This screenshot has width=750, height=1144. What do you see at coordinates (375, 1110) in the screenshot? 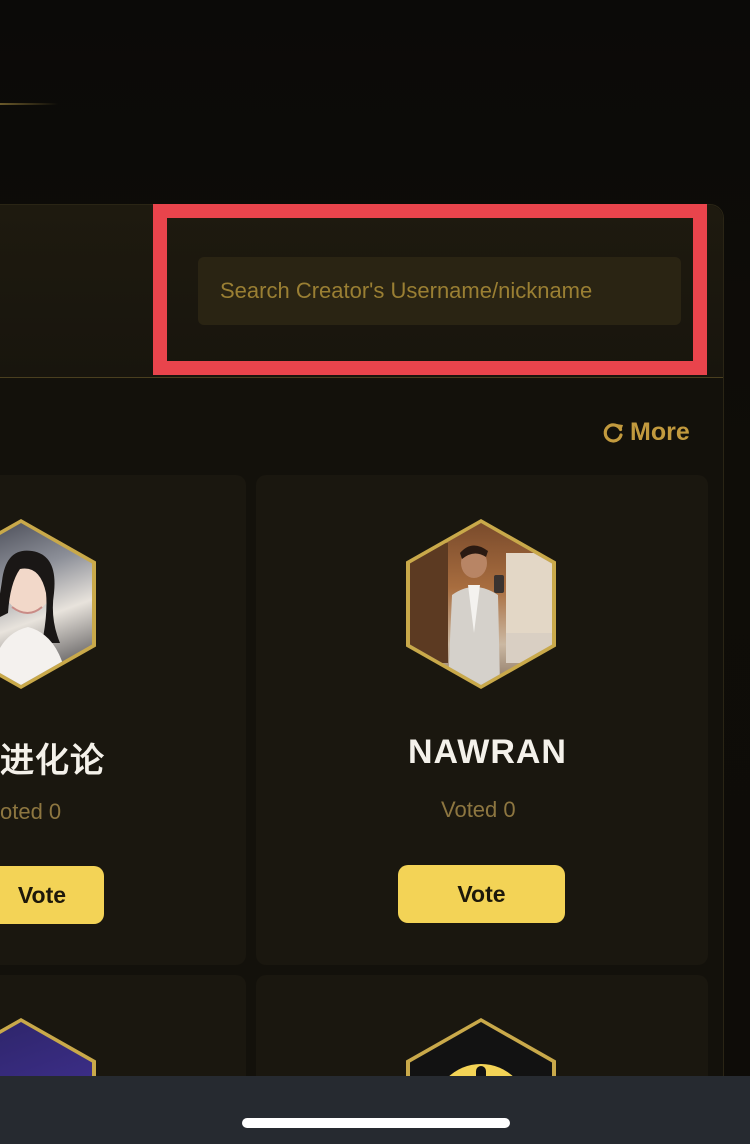
I see `bottom-bar` at bounding box center [375, 1110].